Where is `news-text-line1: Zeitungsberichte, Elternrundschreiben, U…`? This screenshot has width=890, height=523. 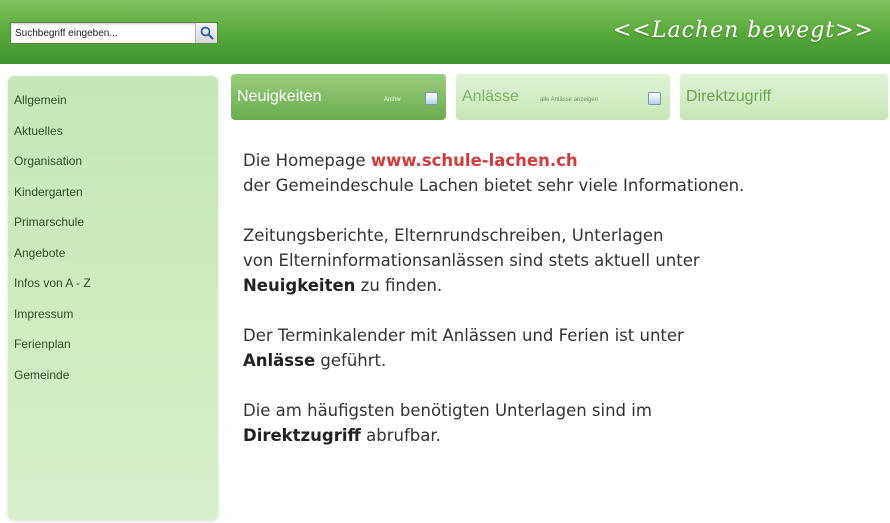
news-text-line1: Zeitungsberichte, Elternrundschreiben, U… is located at coordinates (453, 235).